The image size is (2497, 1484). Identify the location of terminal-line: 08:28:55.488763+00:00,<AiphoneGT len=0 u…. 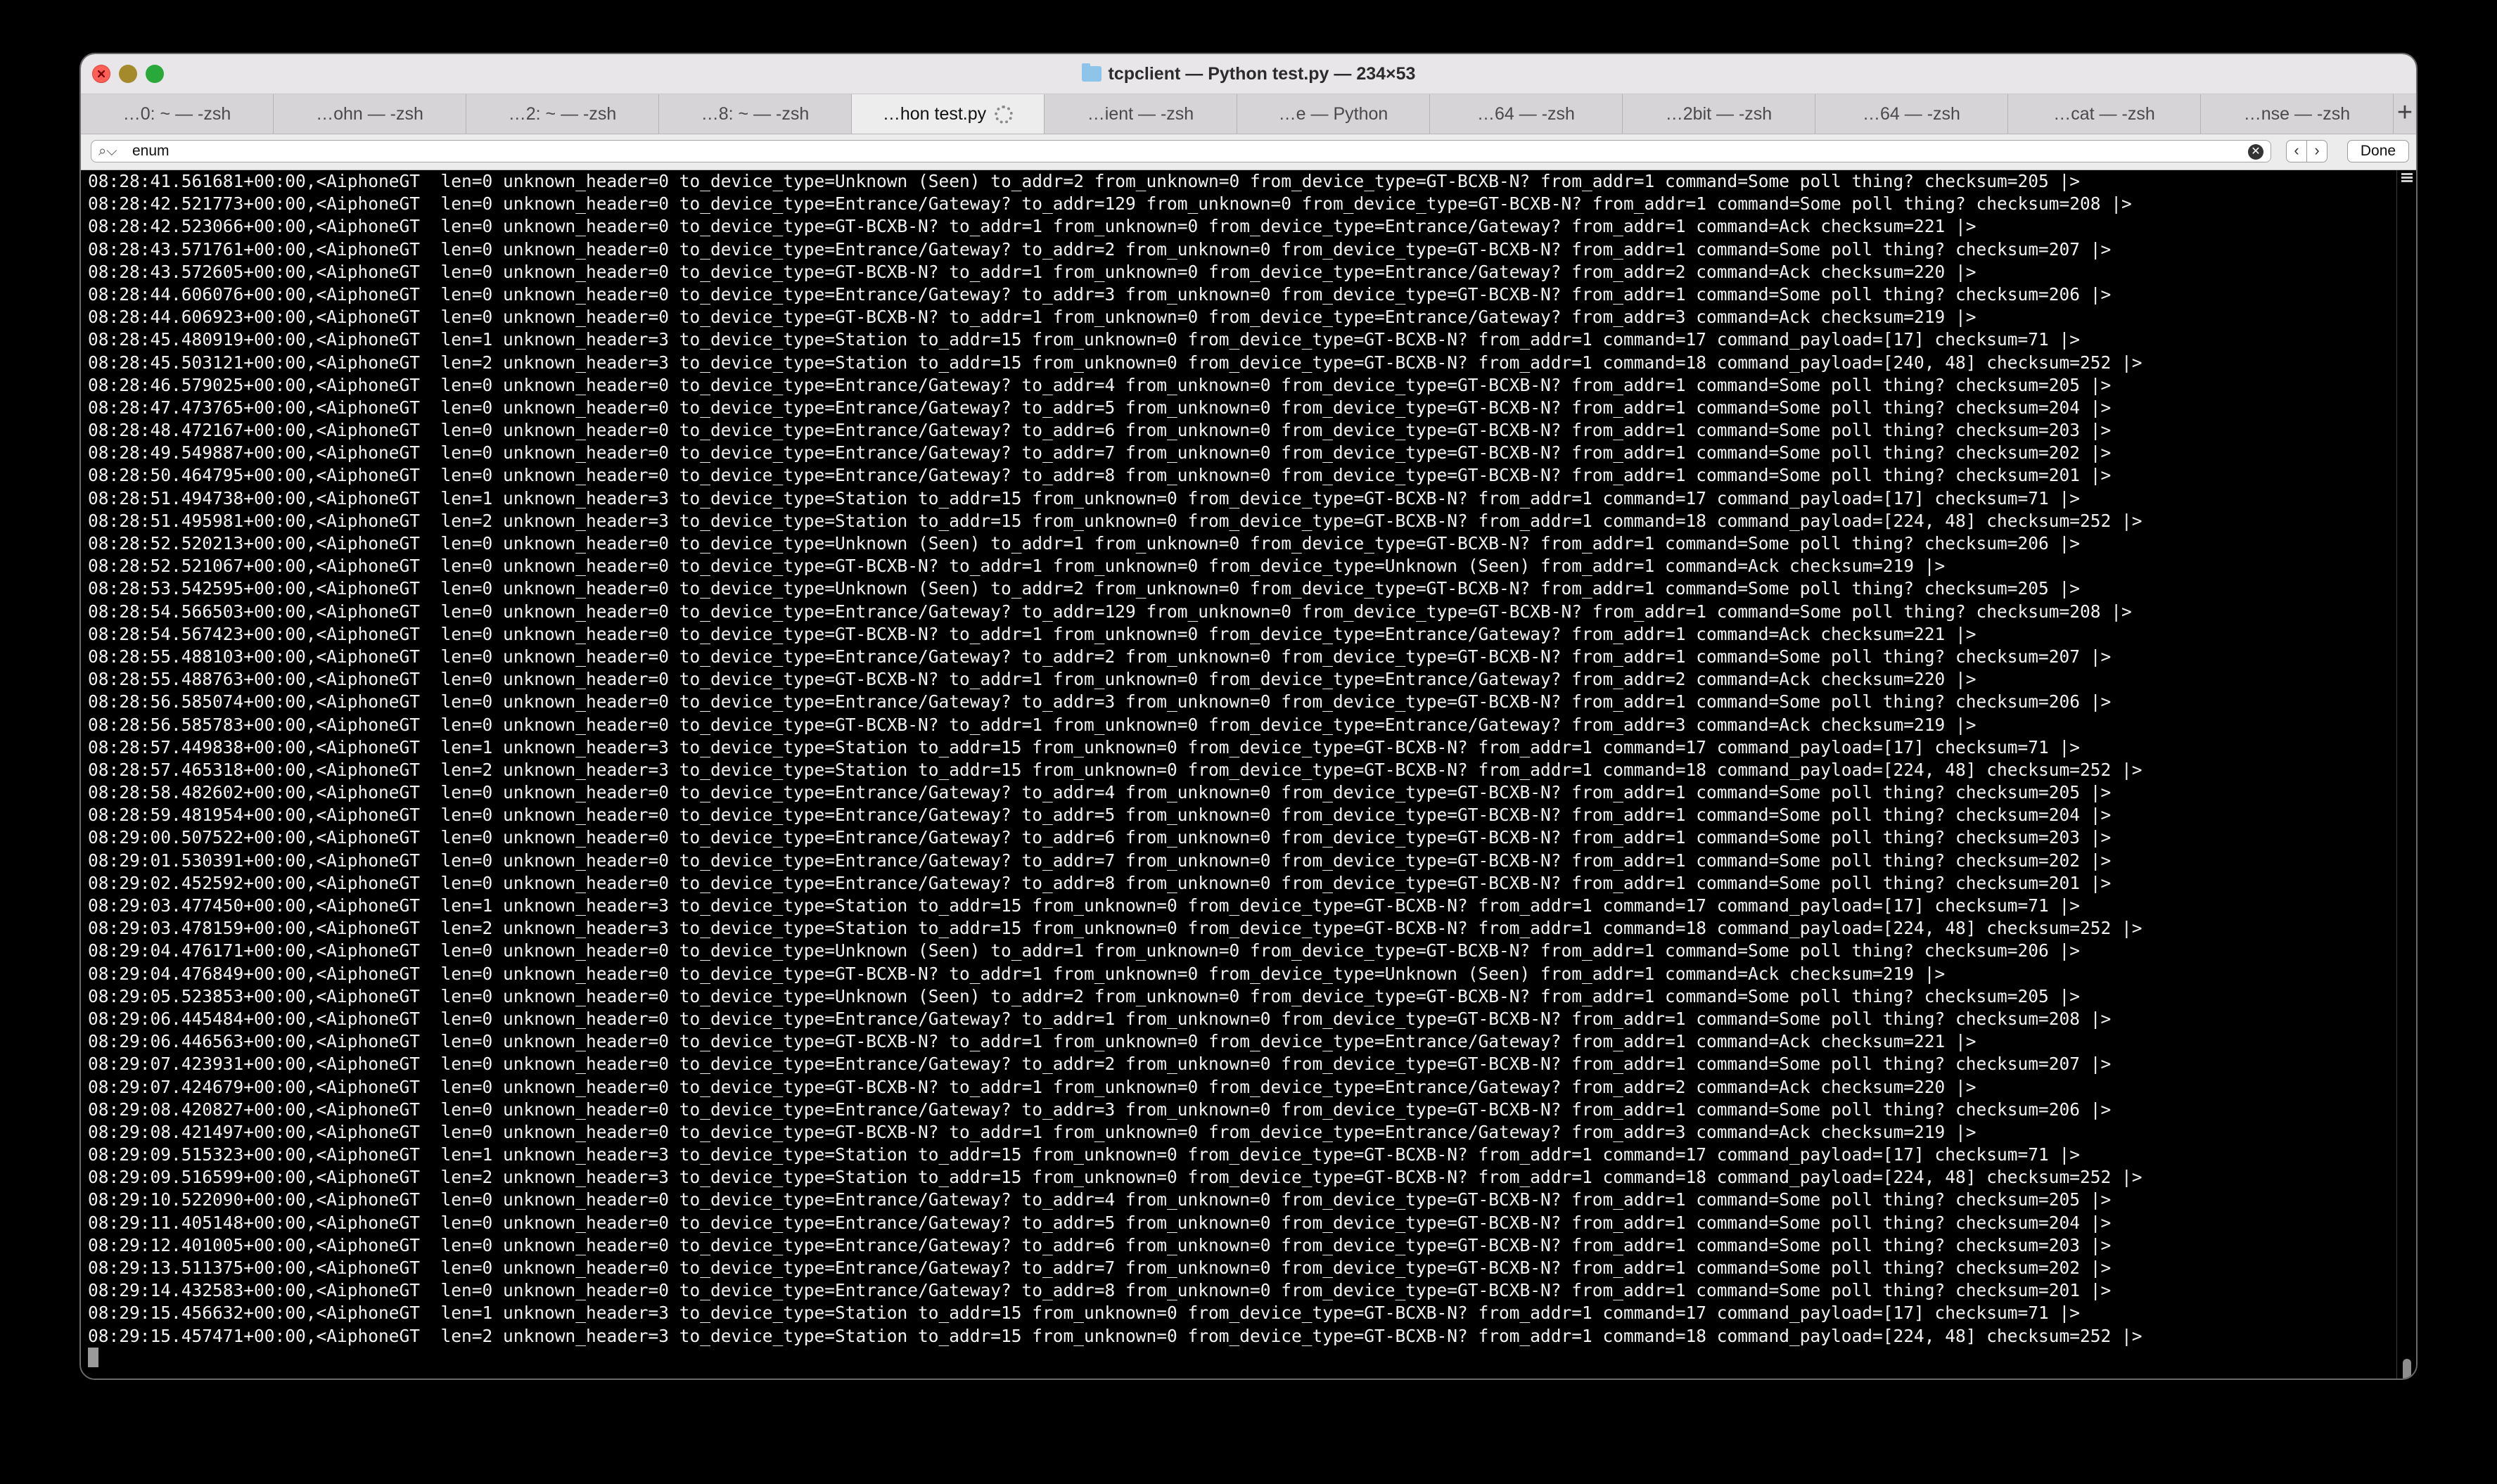
(1032, 680).